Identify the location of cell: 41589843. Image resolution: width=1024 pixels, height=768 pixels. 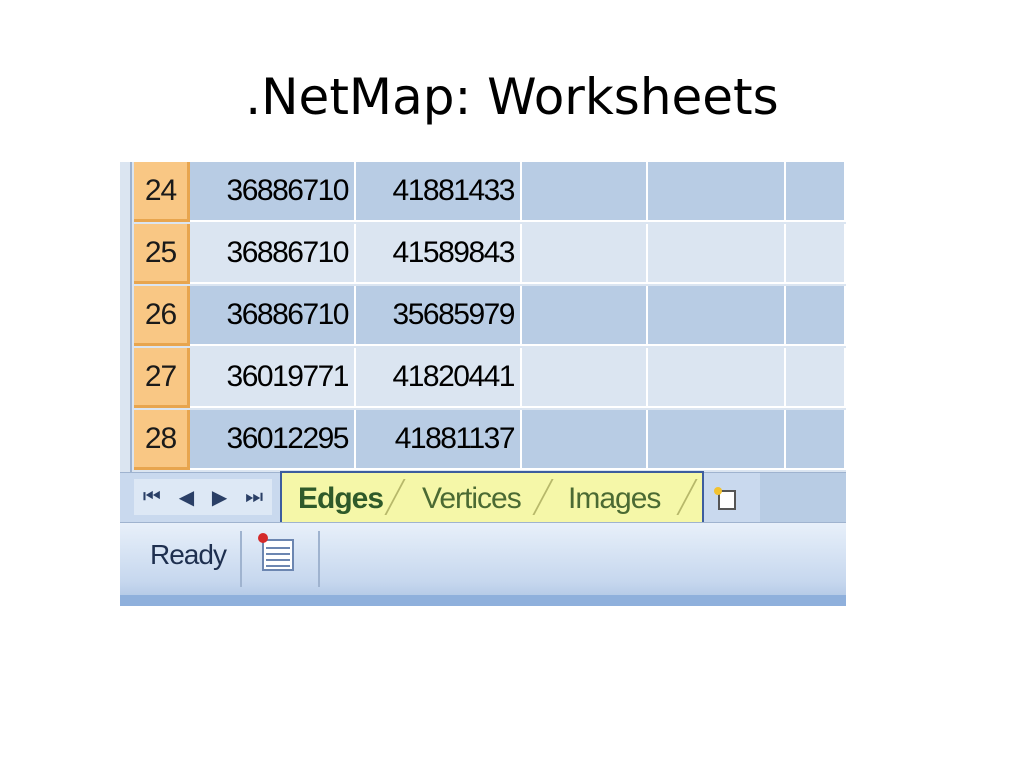
(439, 254).